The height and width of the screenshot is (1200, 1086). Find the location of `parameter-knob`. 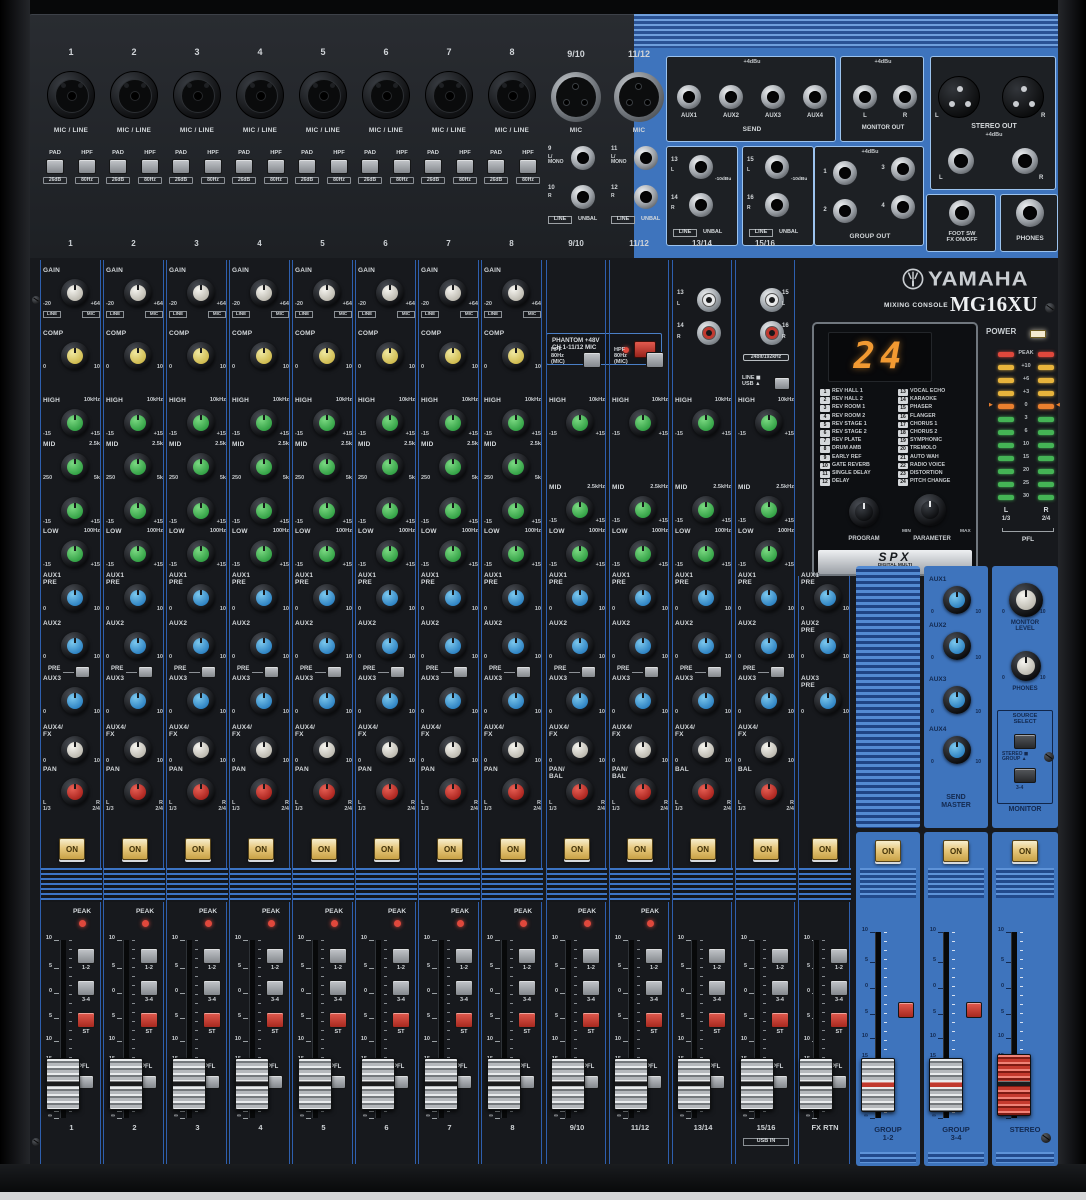

parameter-knob is located at coordinates (930, 510).